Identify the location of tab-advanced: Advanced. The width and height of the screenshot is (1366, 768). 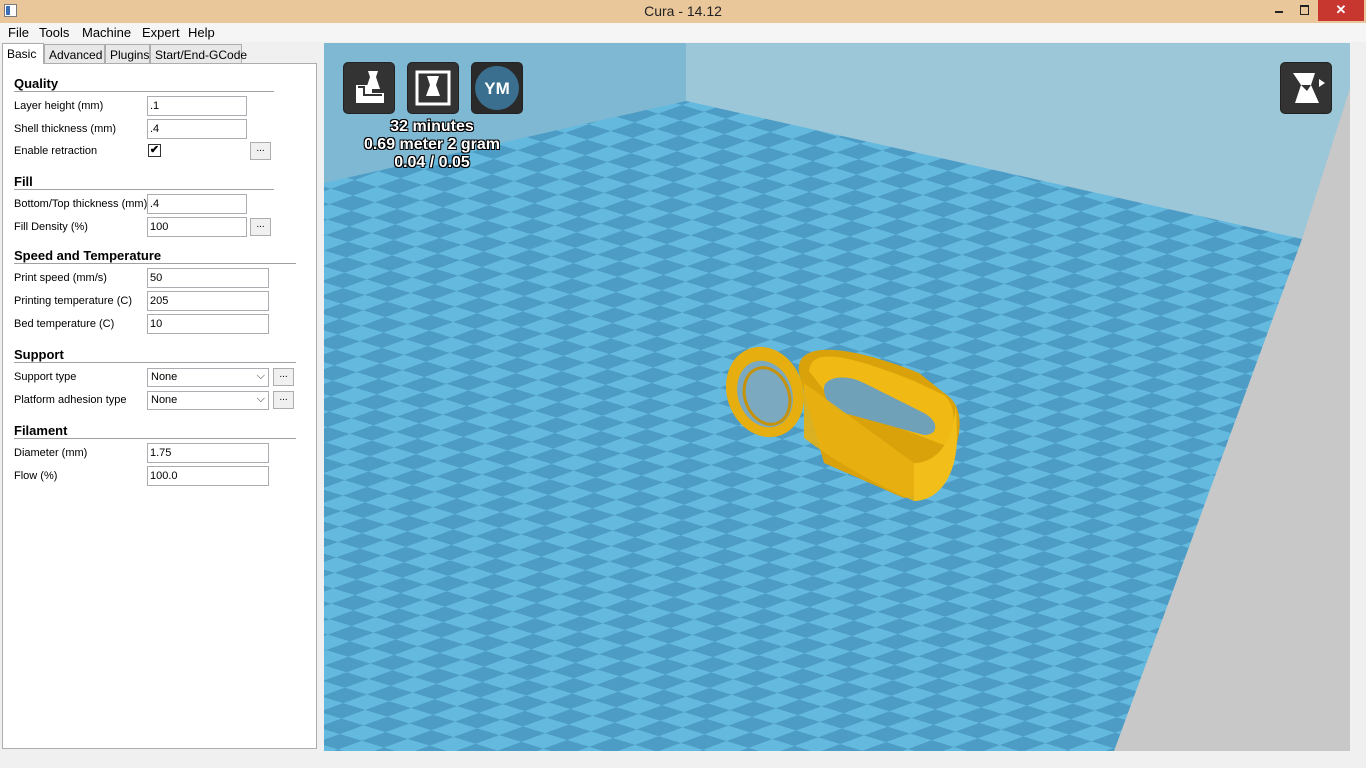
(74, 53).